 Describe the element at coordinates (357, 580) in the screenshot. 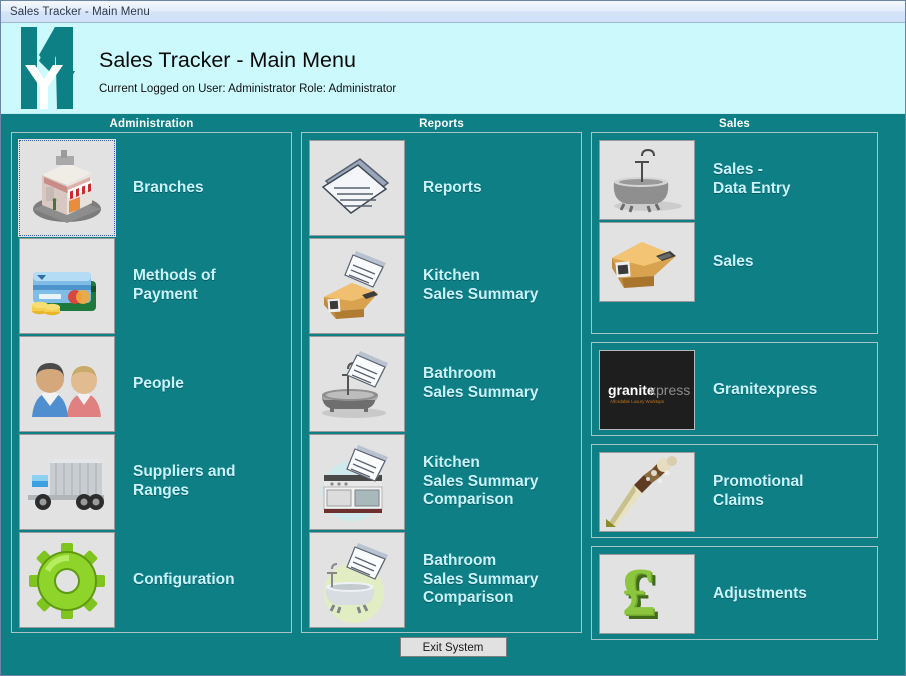

I see `clawfoot-bath-document-icon` at that location.